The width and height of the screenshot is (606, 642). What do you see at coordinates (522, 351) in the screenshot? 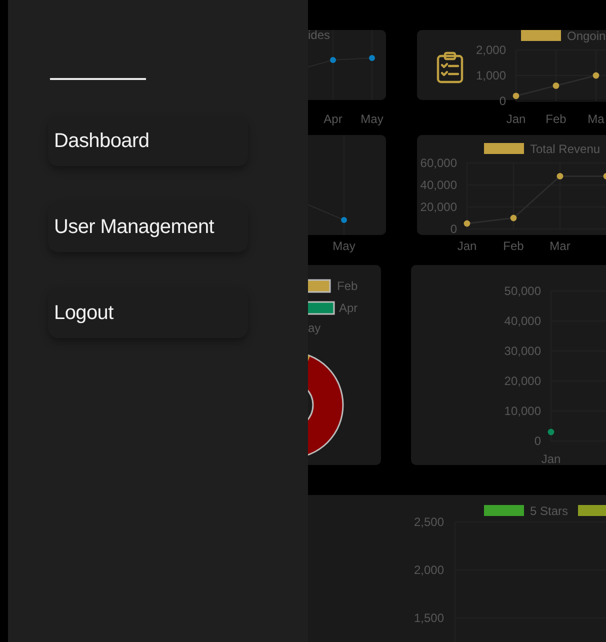
I see `axis-label: 30,000` at bounding box center [522, 351].